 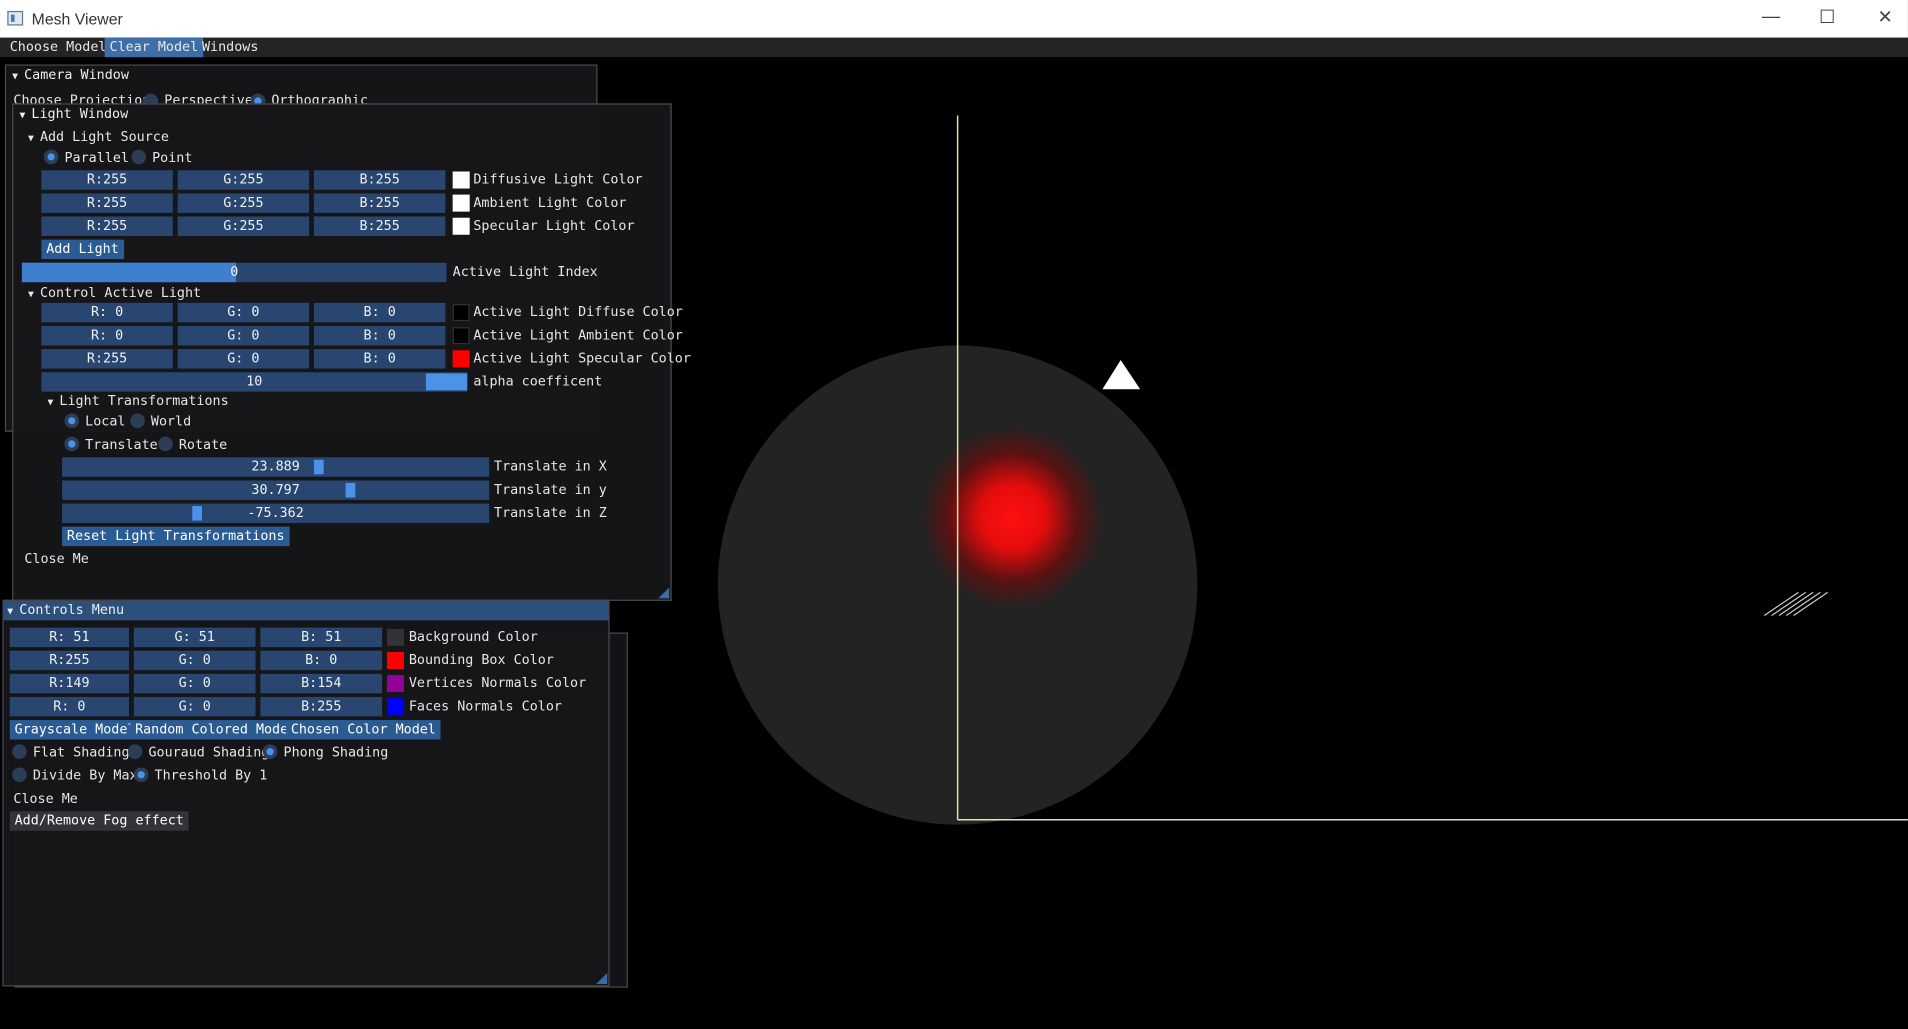 I want to click on control-active-light-label: Control Active Light, so click(x=120, y=292).